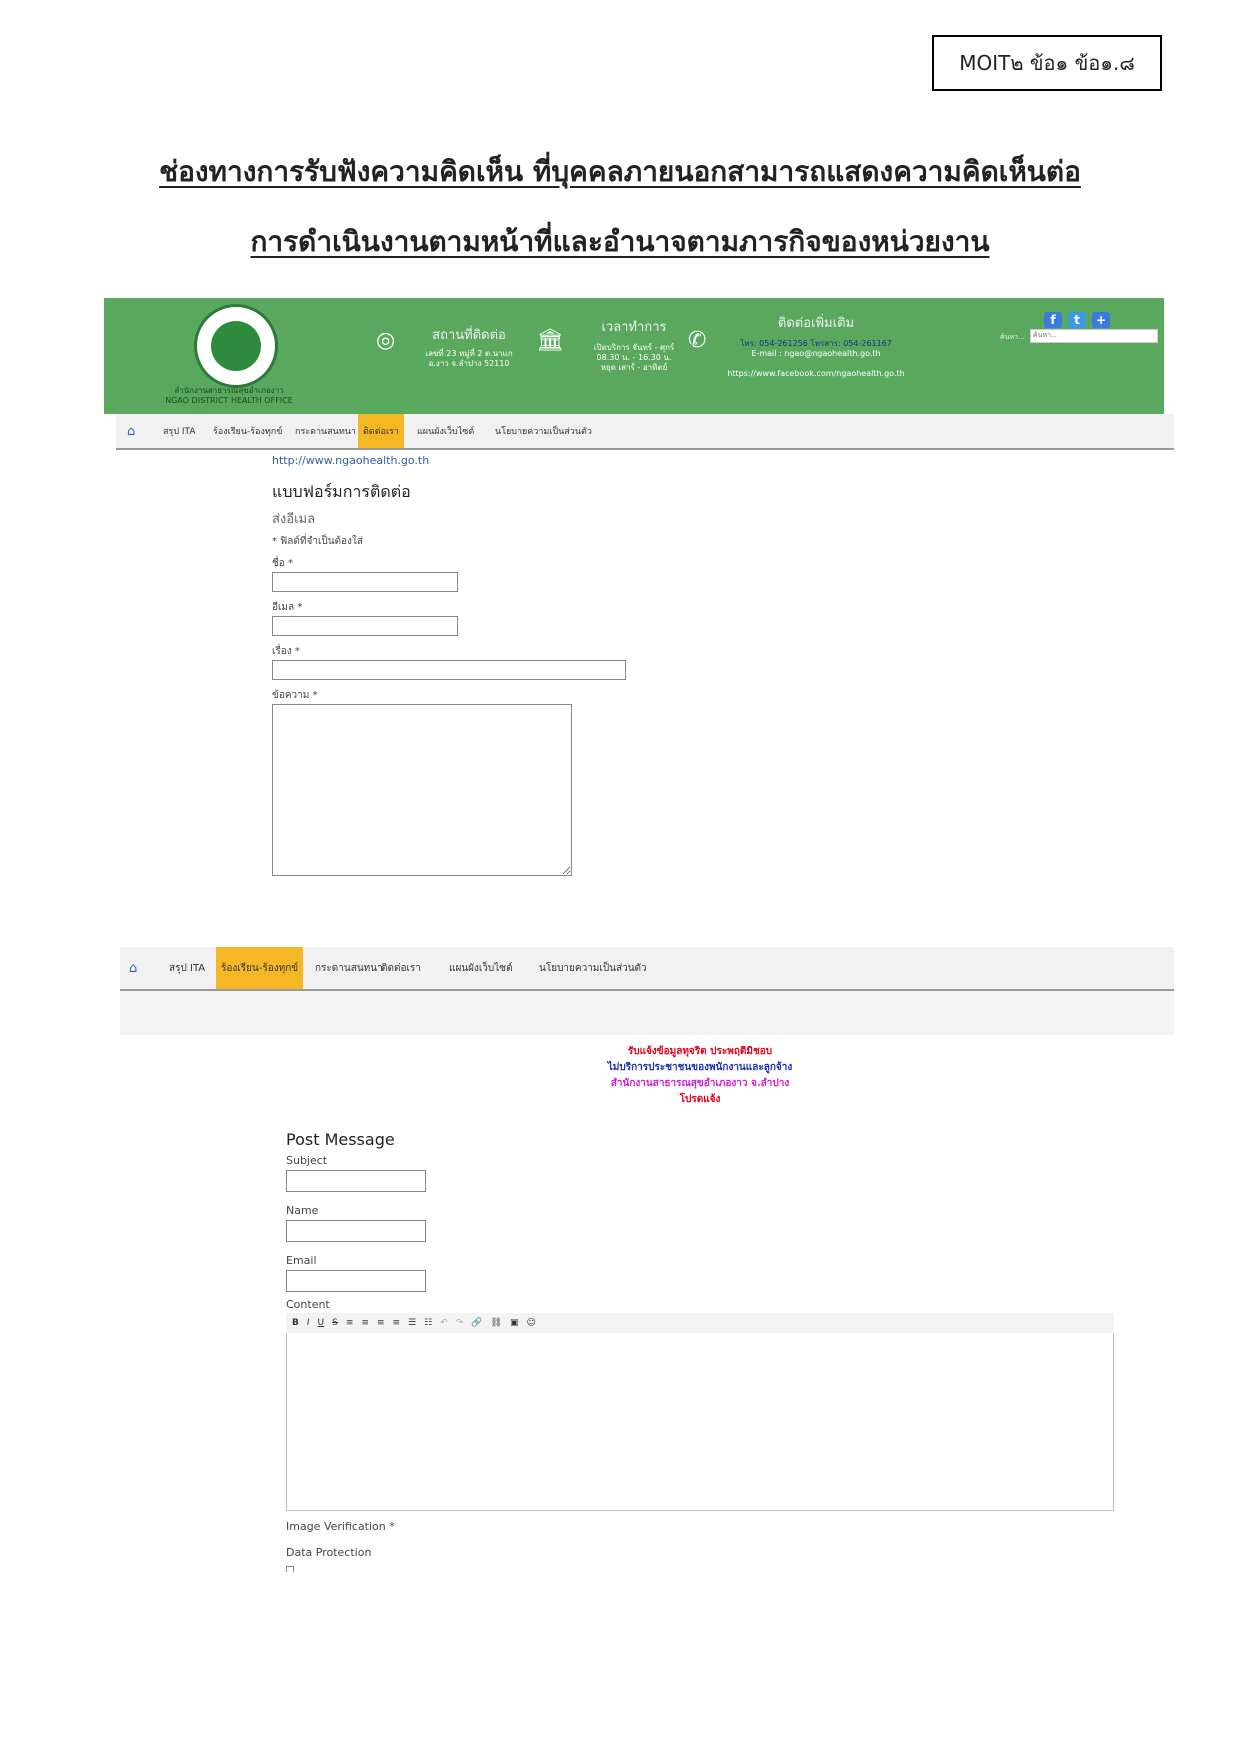  Describe the element at coordinates (634, 327) in the screenshot. I see `hours-heading: เวลาทำการ` at that location.